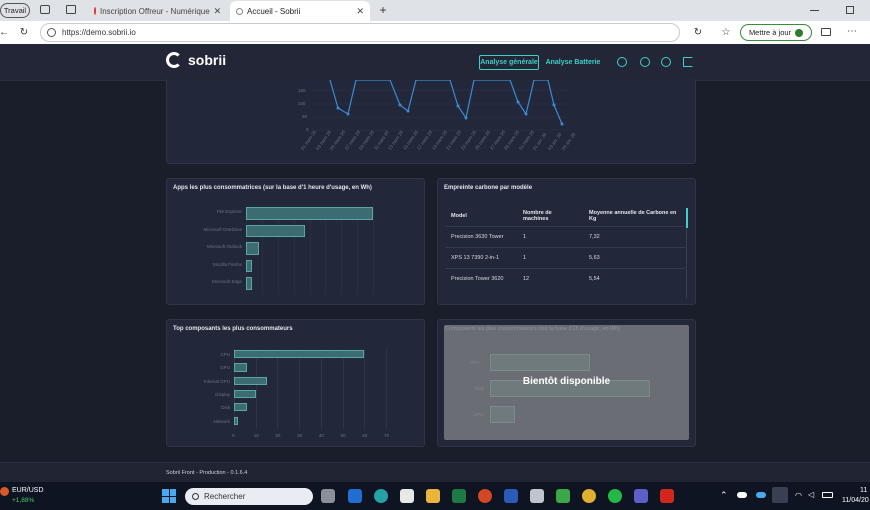  I want to click on bar-label: Display, so click(222, 394).